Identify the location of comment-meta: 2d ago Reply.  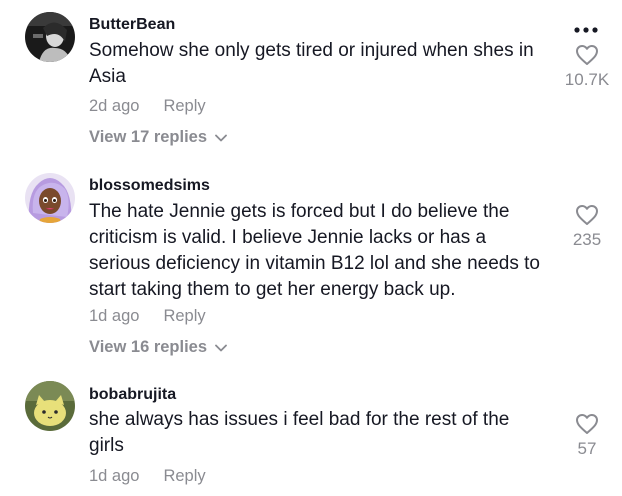
(147, 106).